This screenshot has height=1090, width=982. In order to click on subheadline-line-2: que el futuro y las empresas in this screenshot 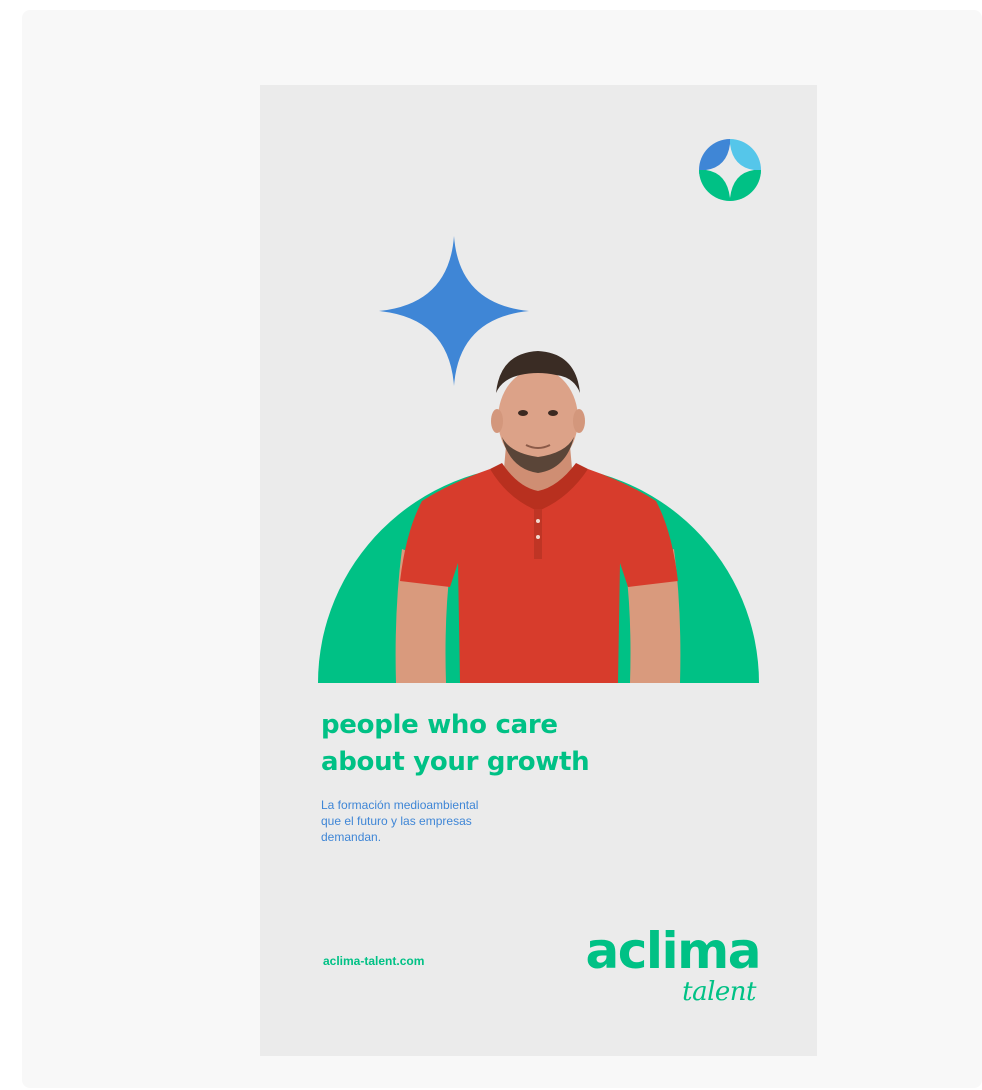, I will do `click(396, 821)`.